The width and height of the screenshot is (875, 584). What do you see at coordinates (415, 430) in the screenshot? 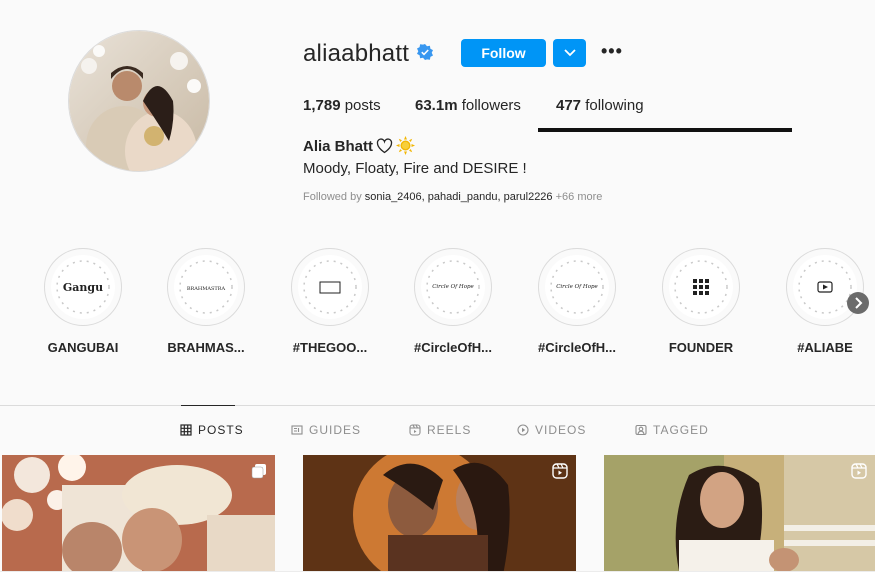
I see `reels-icon` at bounding box center [415, 430].